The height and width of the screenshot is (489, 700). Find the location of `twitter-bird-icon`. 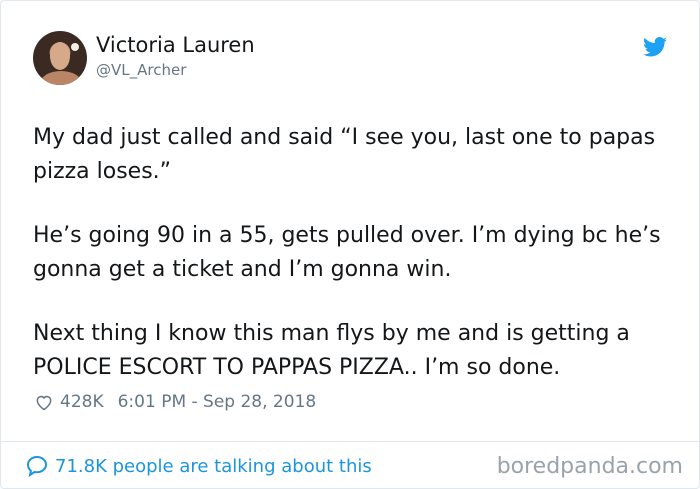

twitter-bird-icon is located at coordinates (655, 47).